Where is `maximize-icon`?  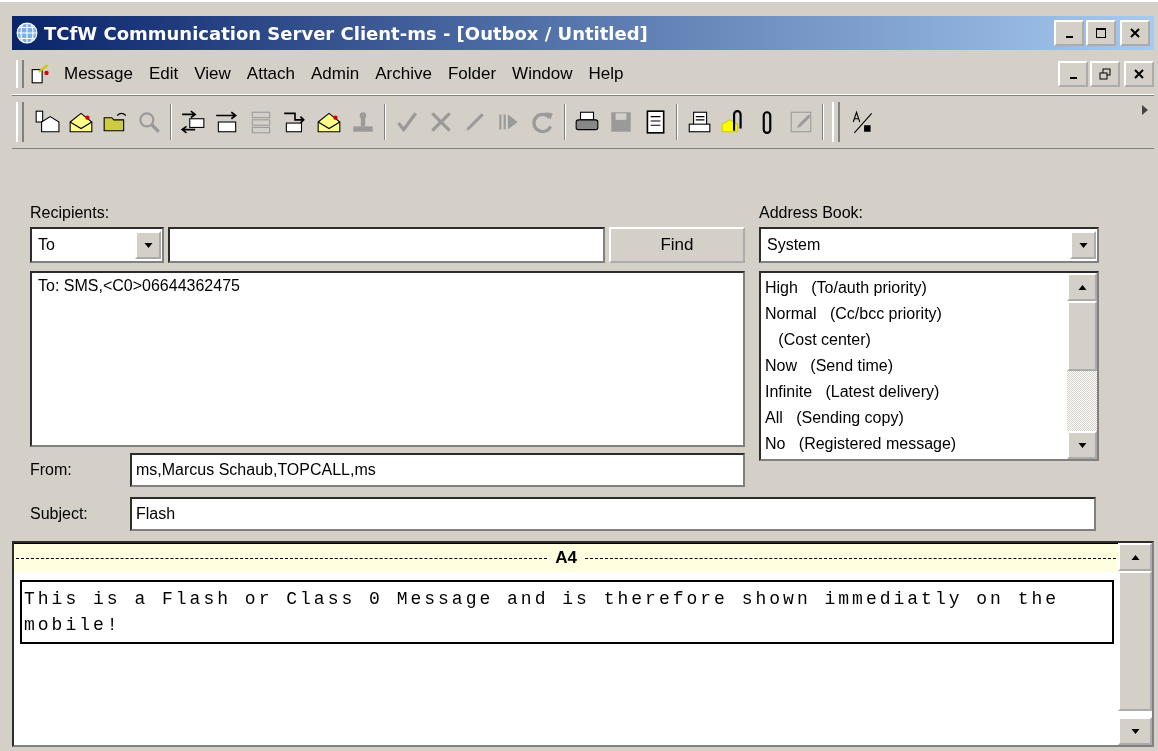
maximize-icon is located at coordinates (1101, 33).